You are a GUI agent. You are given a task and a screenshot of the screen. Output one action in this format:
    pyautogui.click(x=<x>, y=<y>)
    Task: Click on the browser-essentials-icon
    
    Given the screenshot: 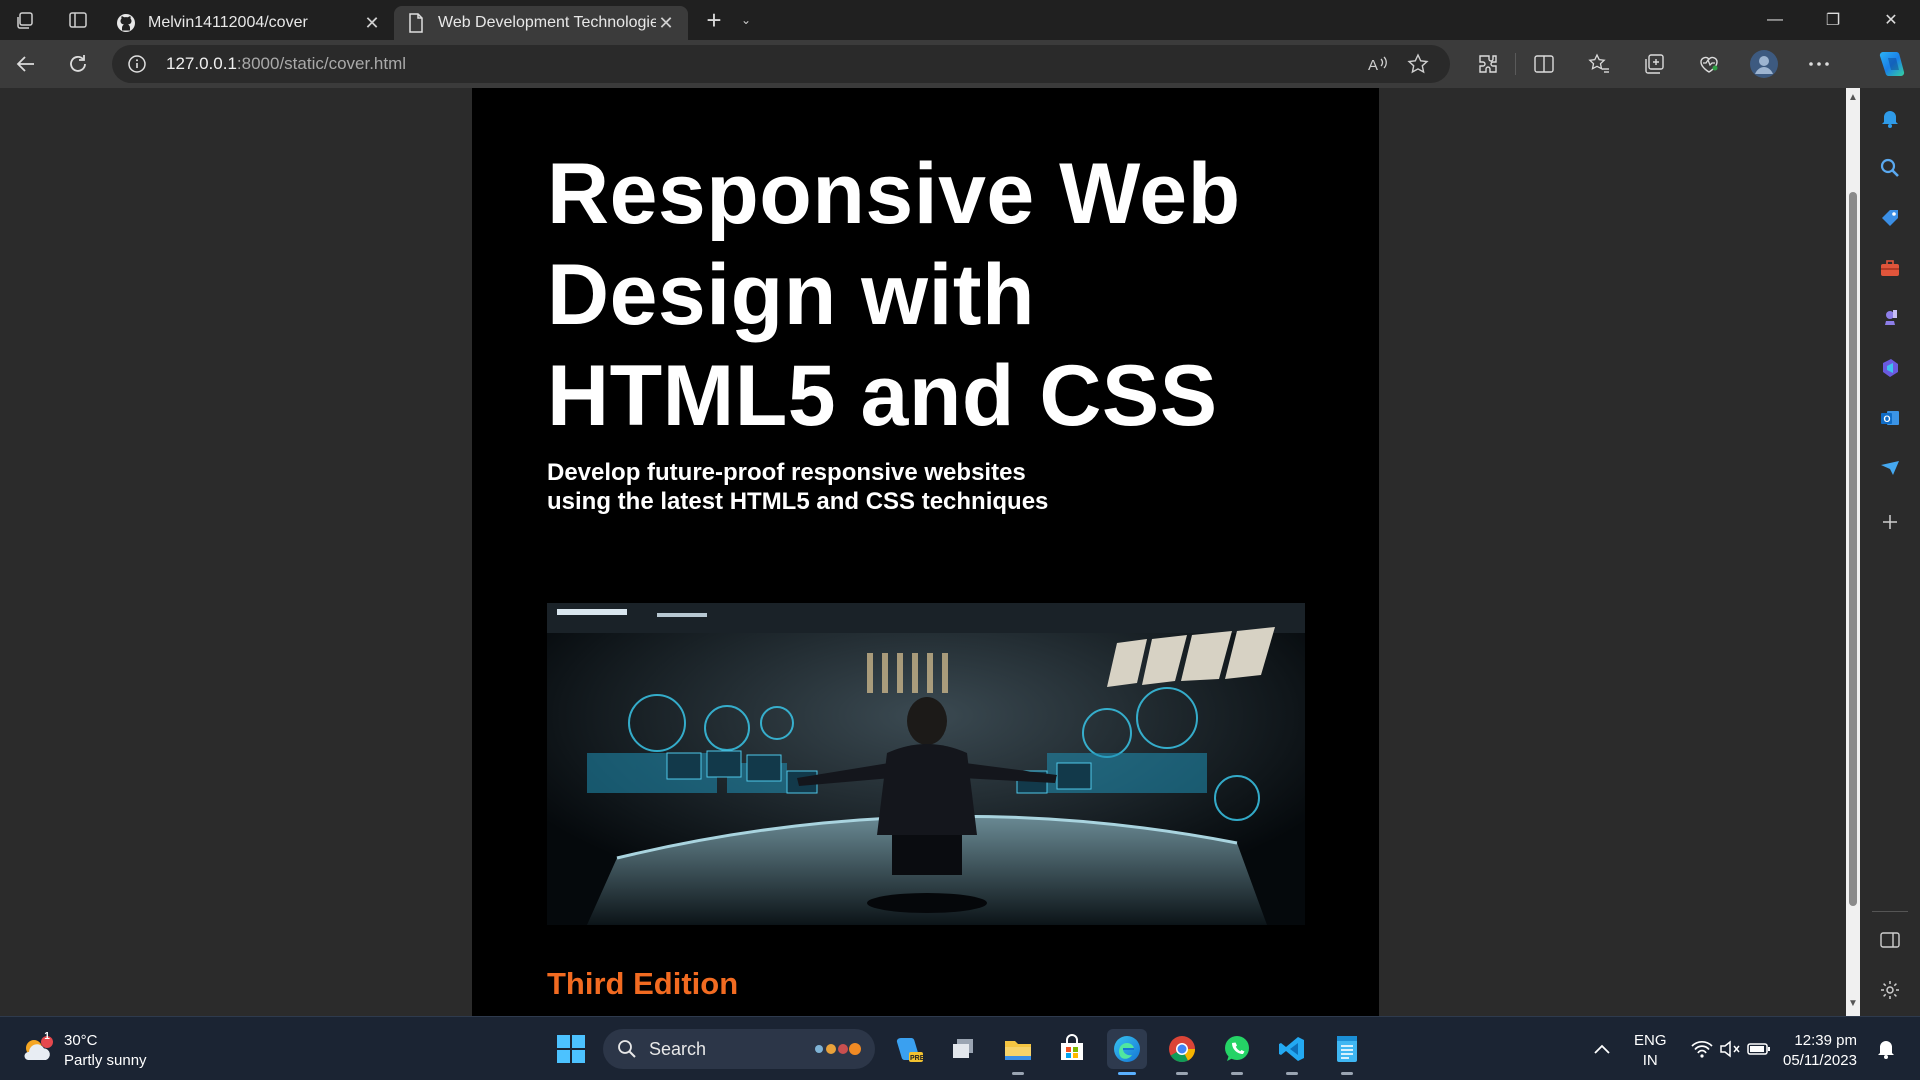 What is the action you would take?
    pyautogui.click(x=1708, y=64)
    